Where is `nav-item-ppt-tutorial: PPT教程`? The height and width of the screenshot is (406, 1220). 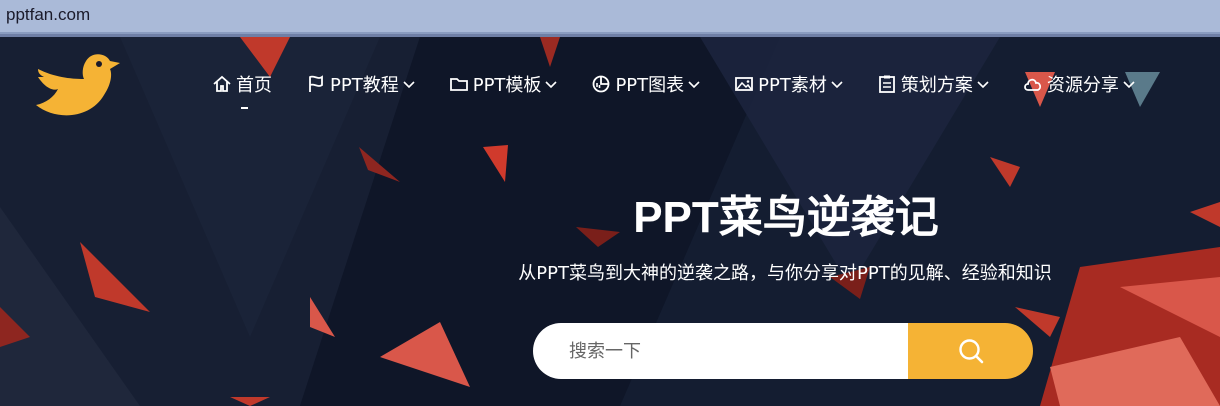
nav-item-ppt-tutorial: PPT教程 is located at coordinates (360, 84).